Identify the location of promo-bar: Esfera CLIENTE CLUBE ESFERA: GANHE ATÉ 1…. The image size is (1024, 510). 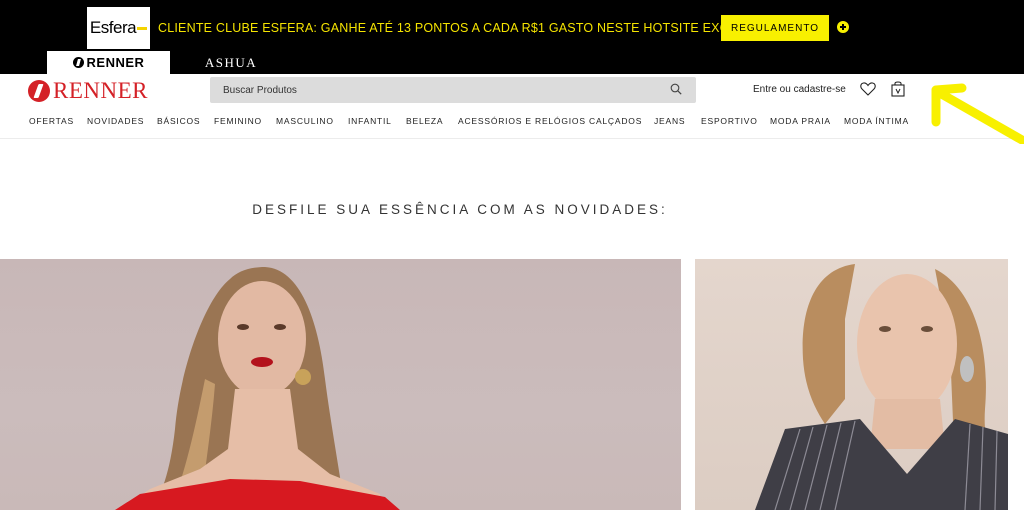
(512, 37).